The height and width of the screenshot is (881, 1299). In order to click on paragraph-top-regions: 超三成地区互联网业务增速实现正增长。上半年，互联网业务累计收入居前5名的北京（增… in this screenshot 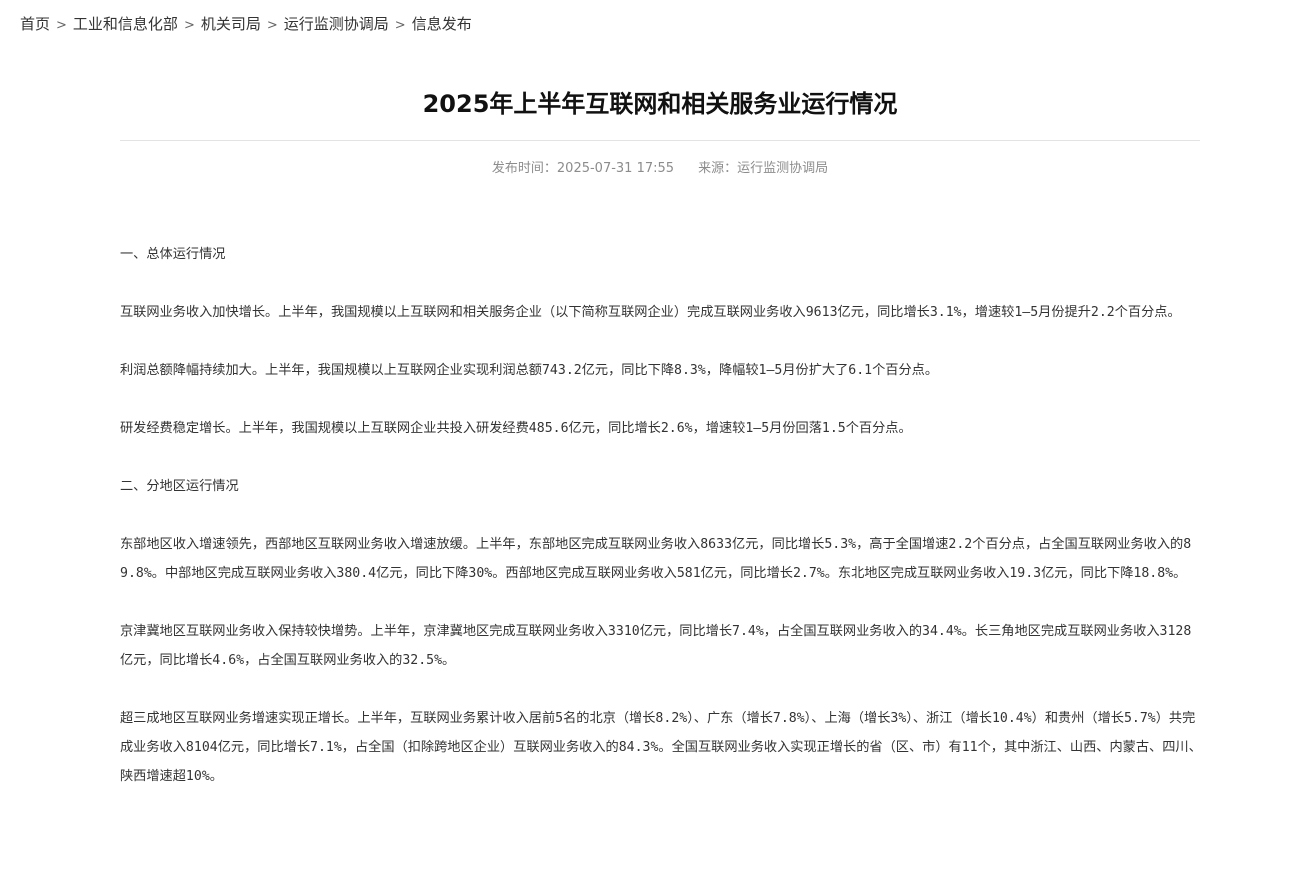, I will do `click(661, 747)`.